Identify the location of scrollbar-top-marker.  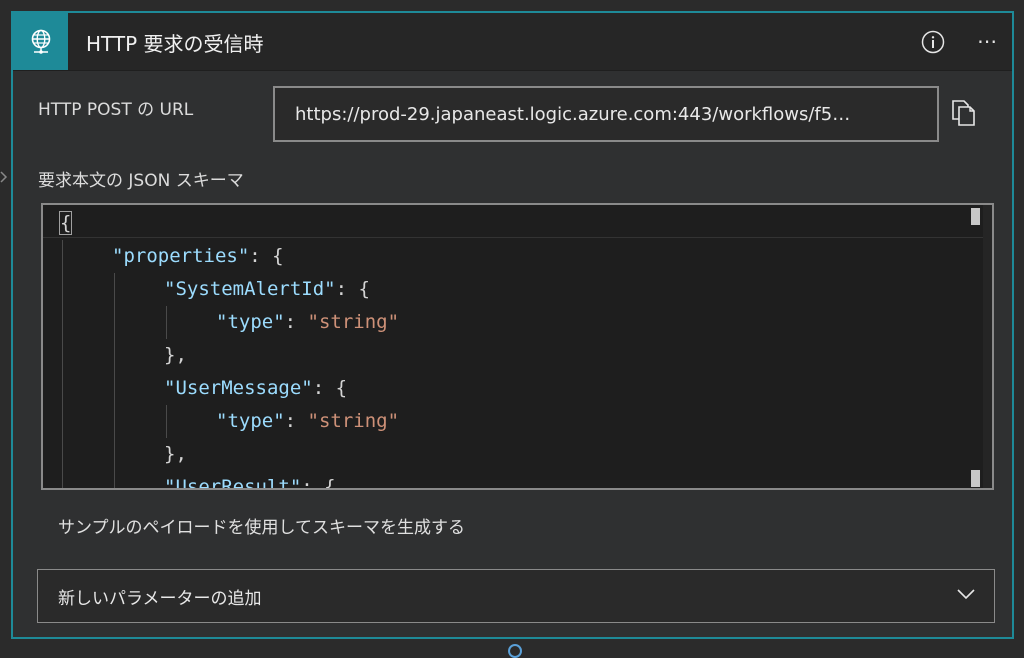
(975, 216).